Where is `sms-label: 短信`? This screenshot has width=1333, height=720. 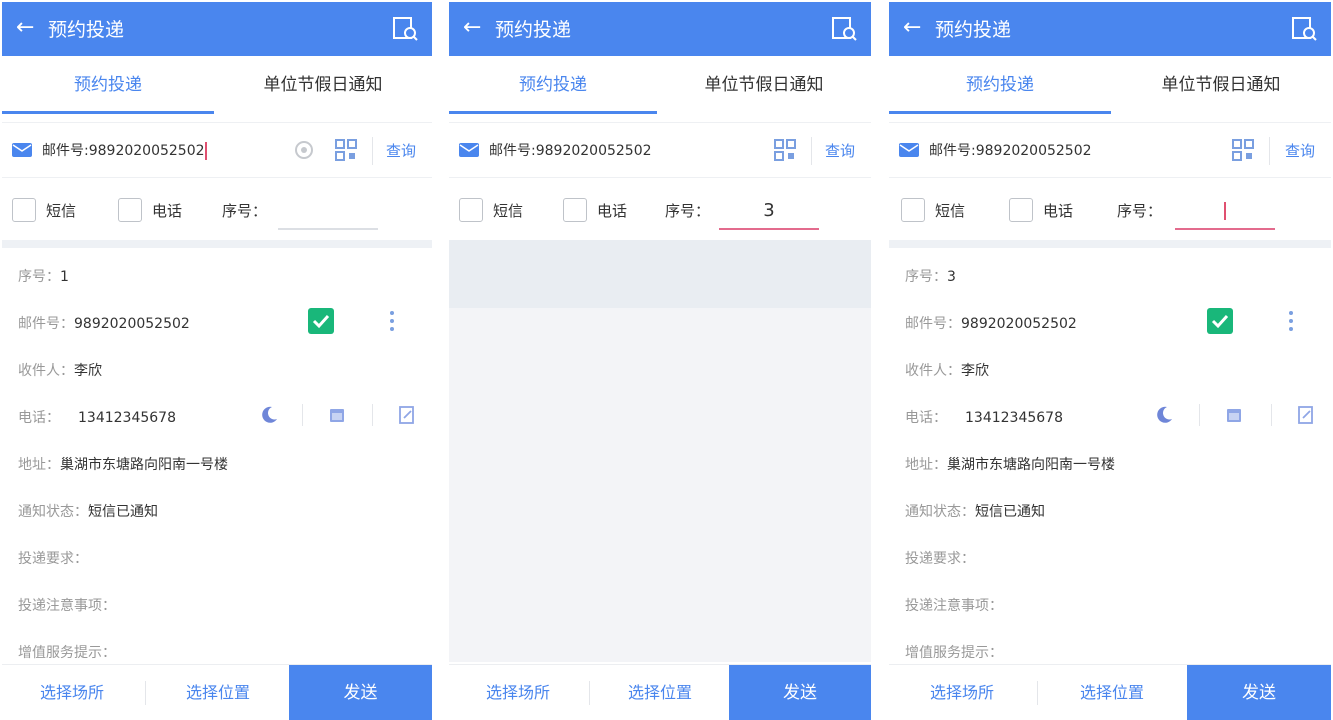
sms-label: 短信 is located at coordinates (61, 211).